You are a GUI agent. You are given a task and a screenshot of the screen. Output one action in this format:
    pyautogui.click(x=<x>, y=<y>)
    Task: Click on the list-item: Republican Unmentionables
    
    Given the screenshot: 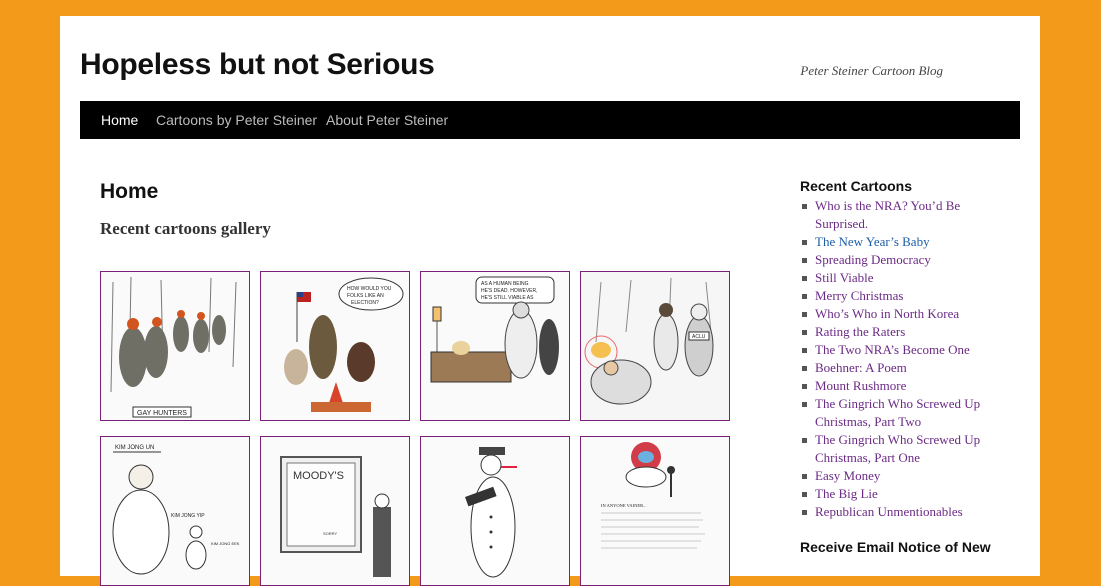 What is the action you would take?
    pyautogui.click(x=900, y=512)
    